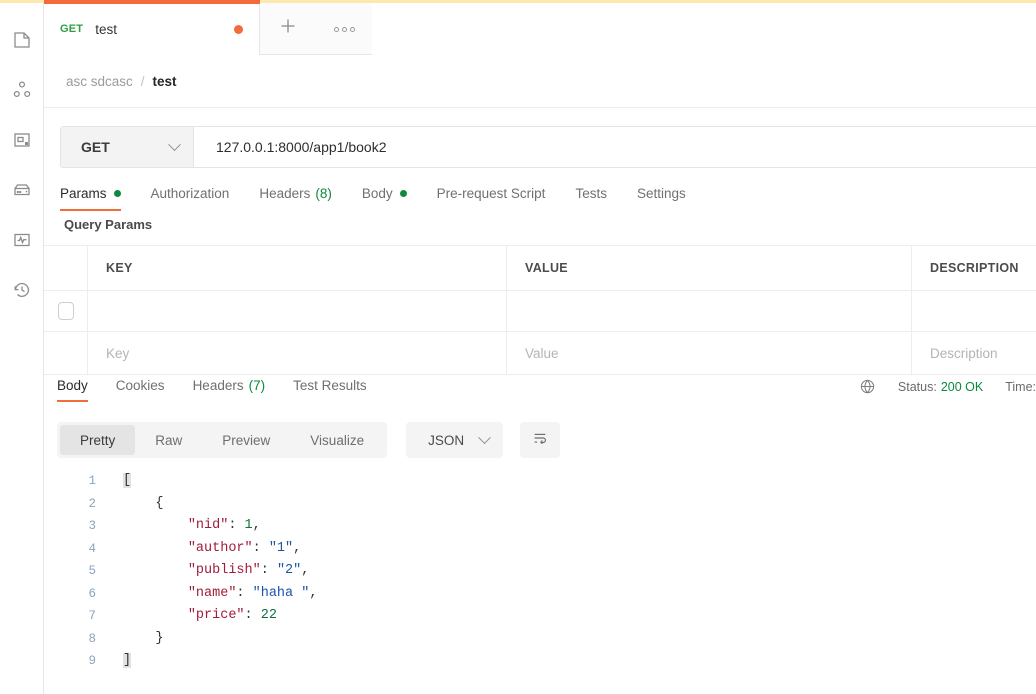 The width and height of the screenshot is (1036, 694). What do you see at coordinates (615, 147) in the screenshot?
I see `url-input: 127.0.0.1:8000/app1/book2` at bounding box center [615, 147].